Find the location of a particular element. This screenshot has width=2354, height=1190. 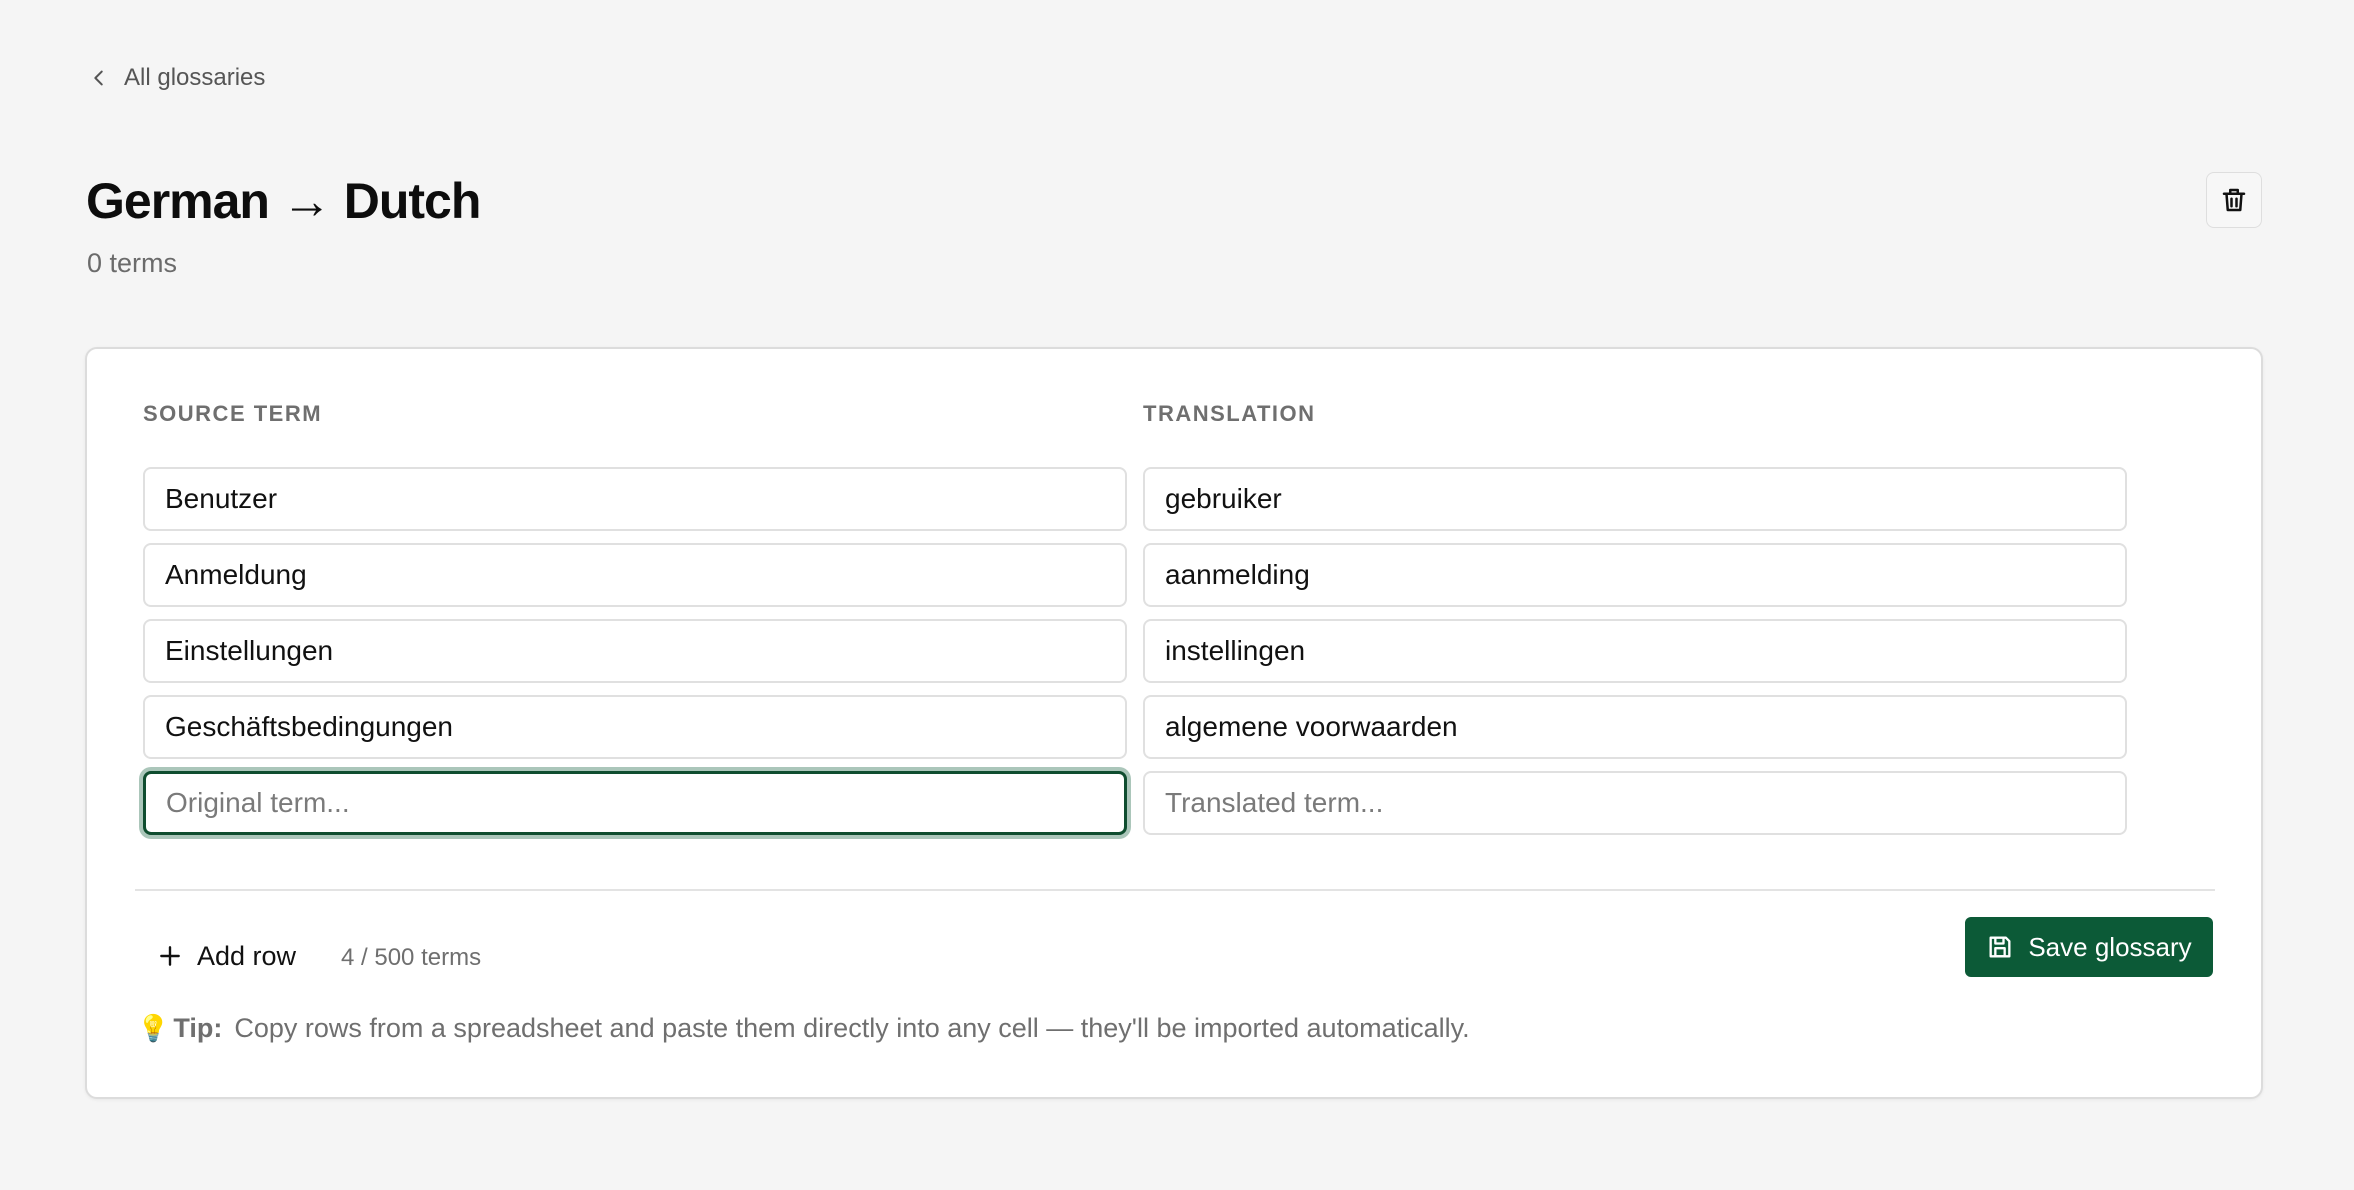

terms-limit-counter: 4 / 500 terms is located at coordinates (411, 957).